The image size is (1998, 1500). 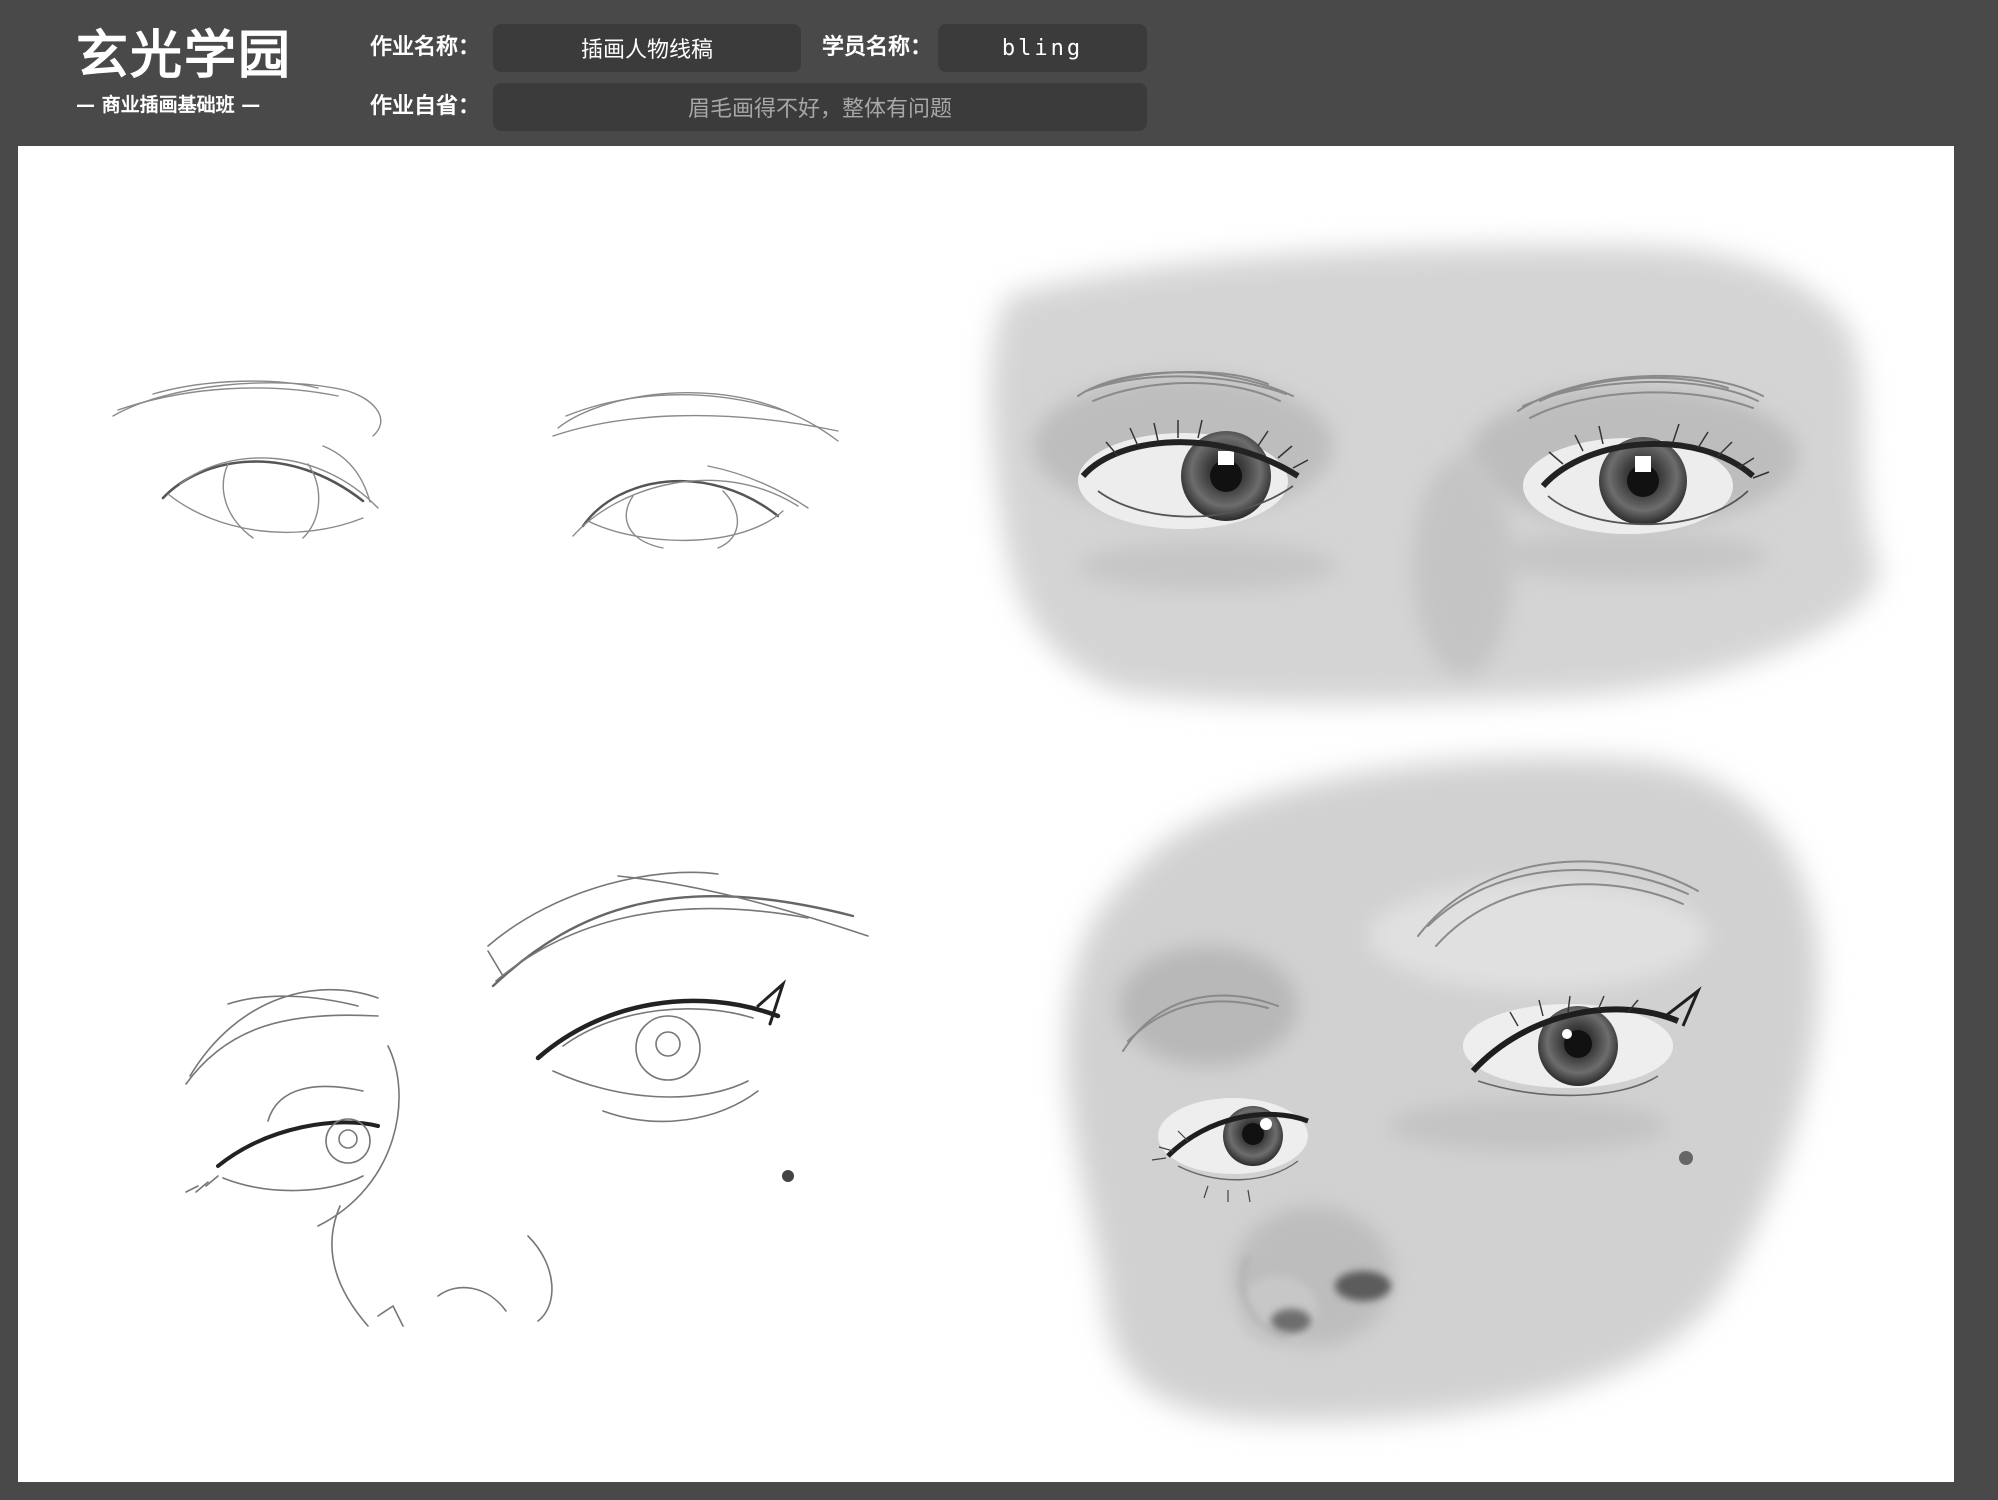 What do you see at coordinates (475, 464) in the screenshot?
I see `sketch-front-eyes` at bounding box center [475, 464].